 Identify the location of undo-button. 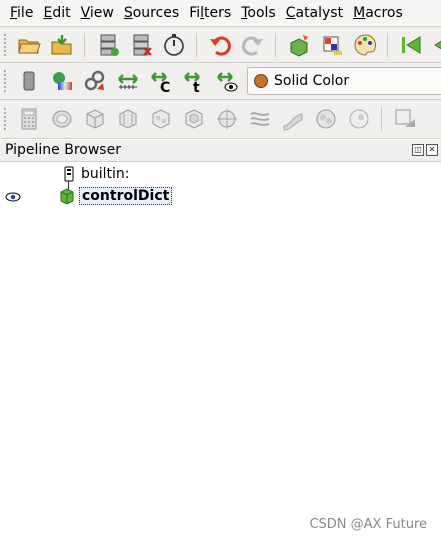
(219, 45).